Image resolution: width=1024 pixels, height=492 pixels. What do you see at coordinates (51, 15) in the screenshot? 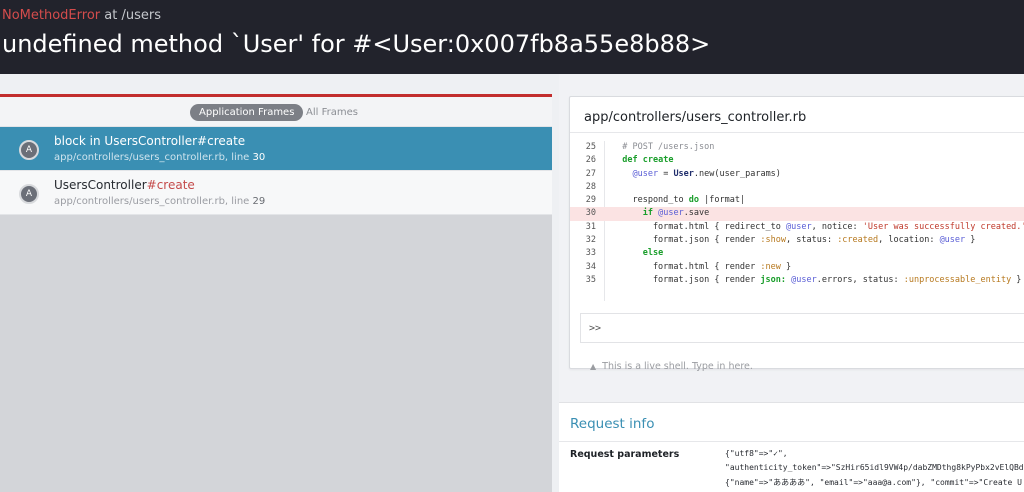
I see `error-class: NoMethodError` at bounding box center [51, 15].